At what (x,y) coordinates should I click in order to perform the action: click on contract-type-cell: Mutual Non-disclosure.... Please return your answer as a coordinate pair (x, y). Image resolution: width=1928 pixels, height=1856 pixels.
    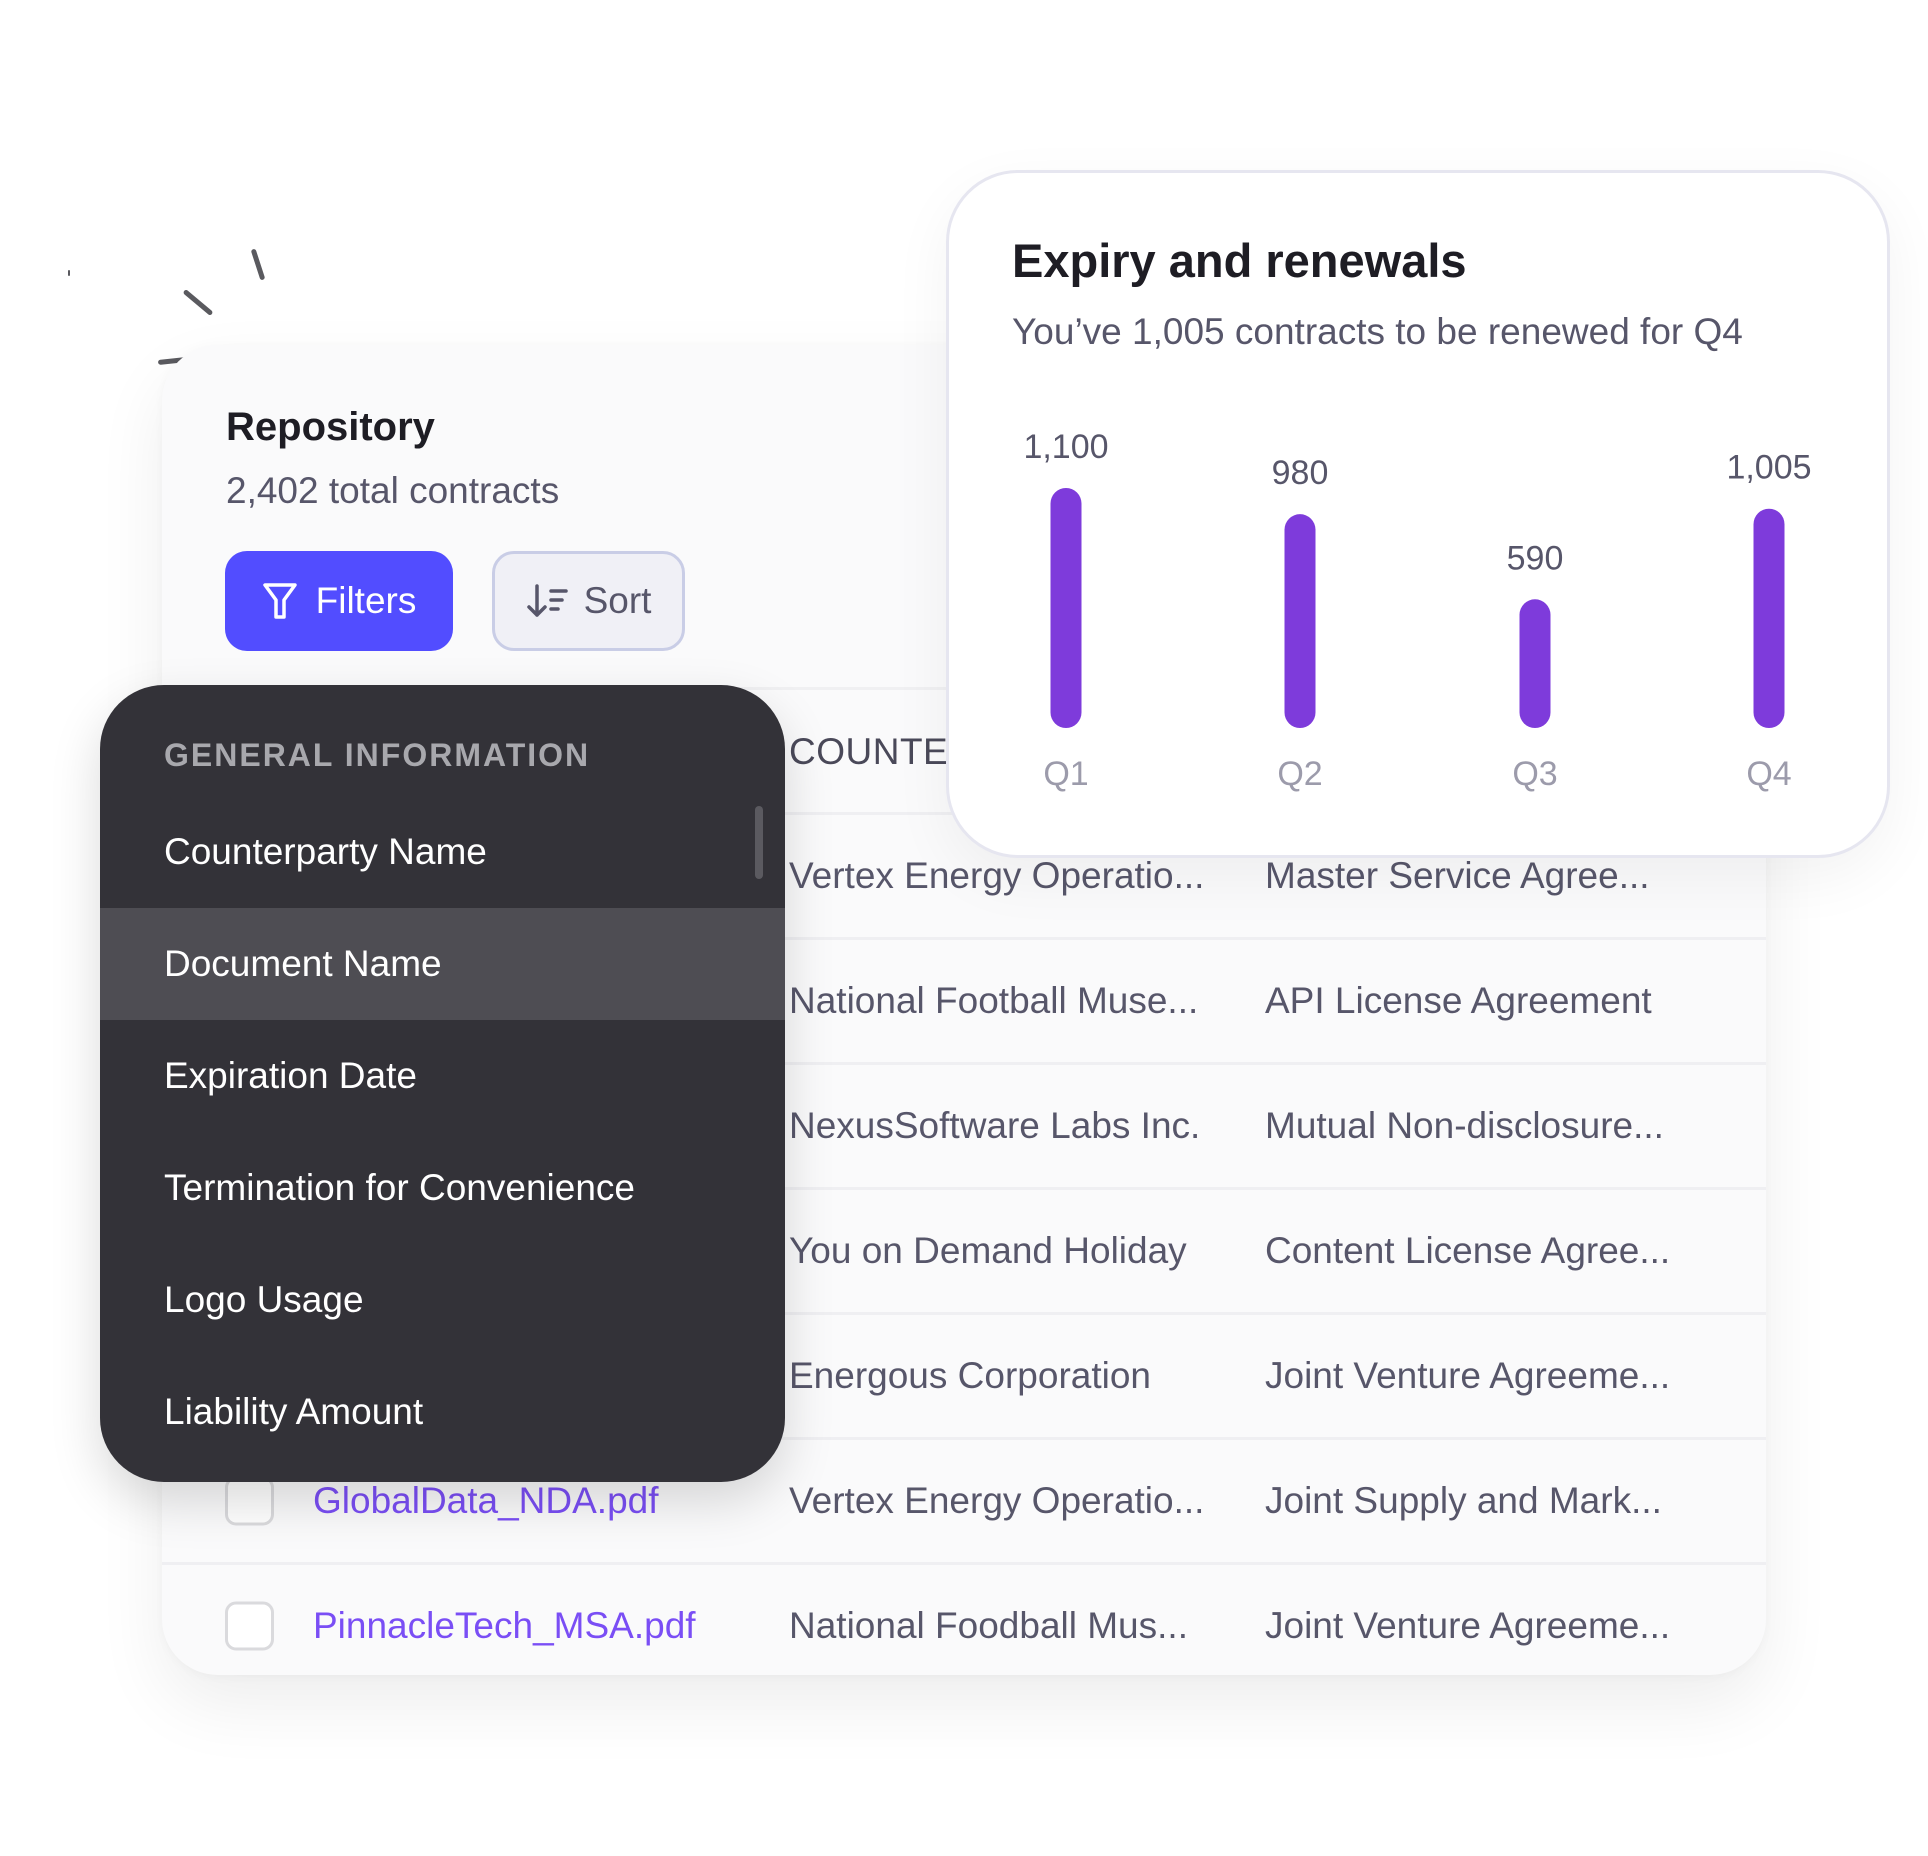
    Looking at the image, I should click on (1464, 1125).